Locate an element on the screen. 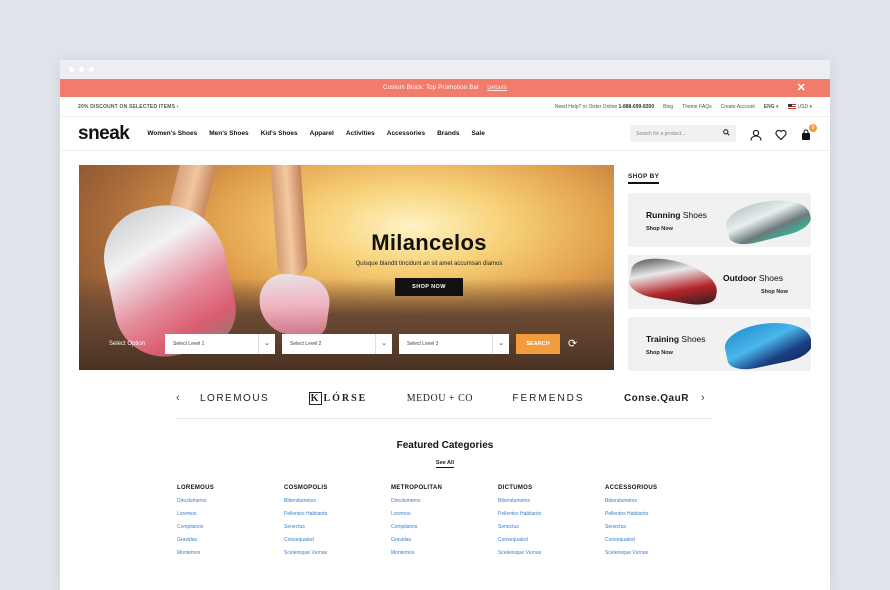 The image size is (890, 590). chevron-left-icon: ‹ is located at coordinates (182, 398).